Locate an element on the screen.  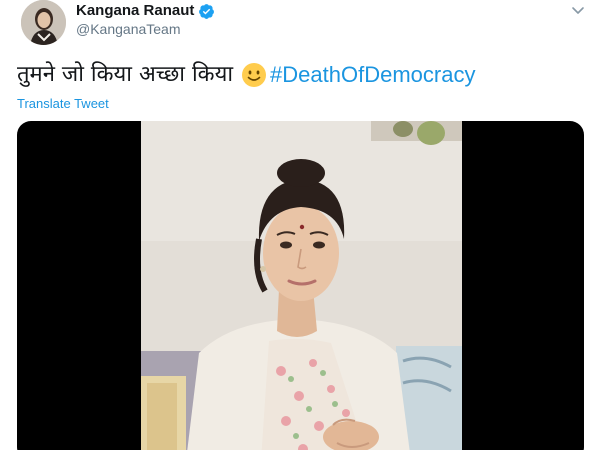
avatar is located at coordinates (43, 22).